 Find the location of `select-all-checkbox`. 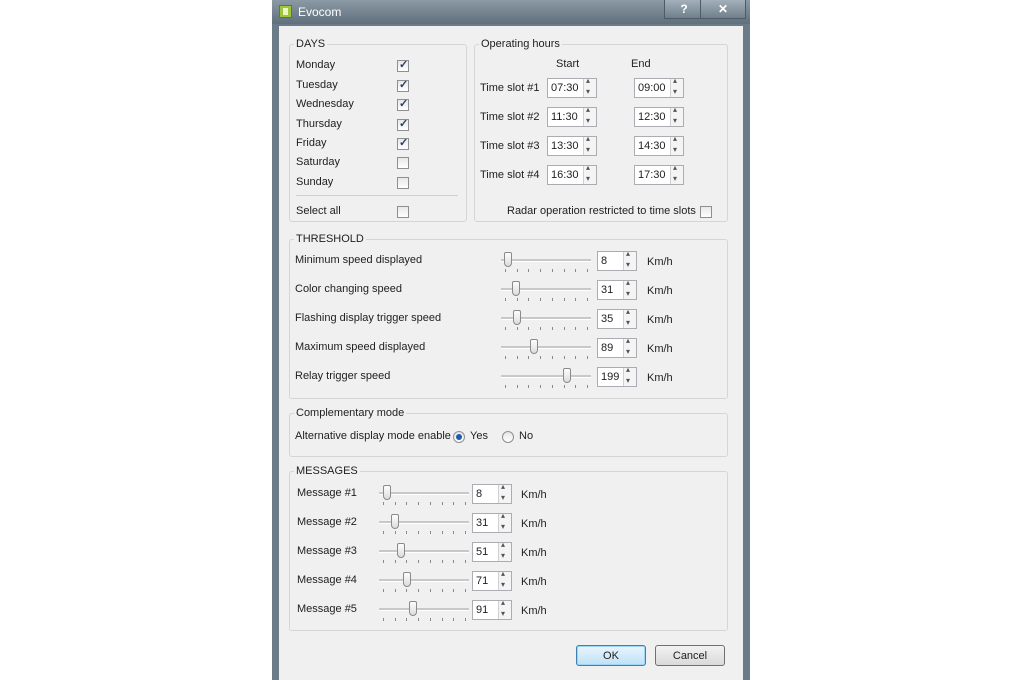

select-all-checkbox is located at coordinates (403, 212).